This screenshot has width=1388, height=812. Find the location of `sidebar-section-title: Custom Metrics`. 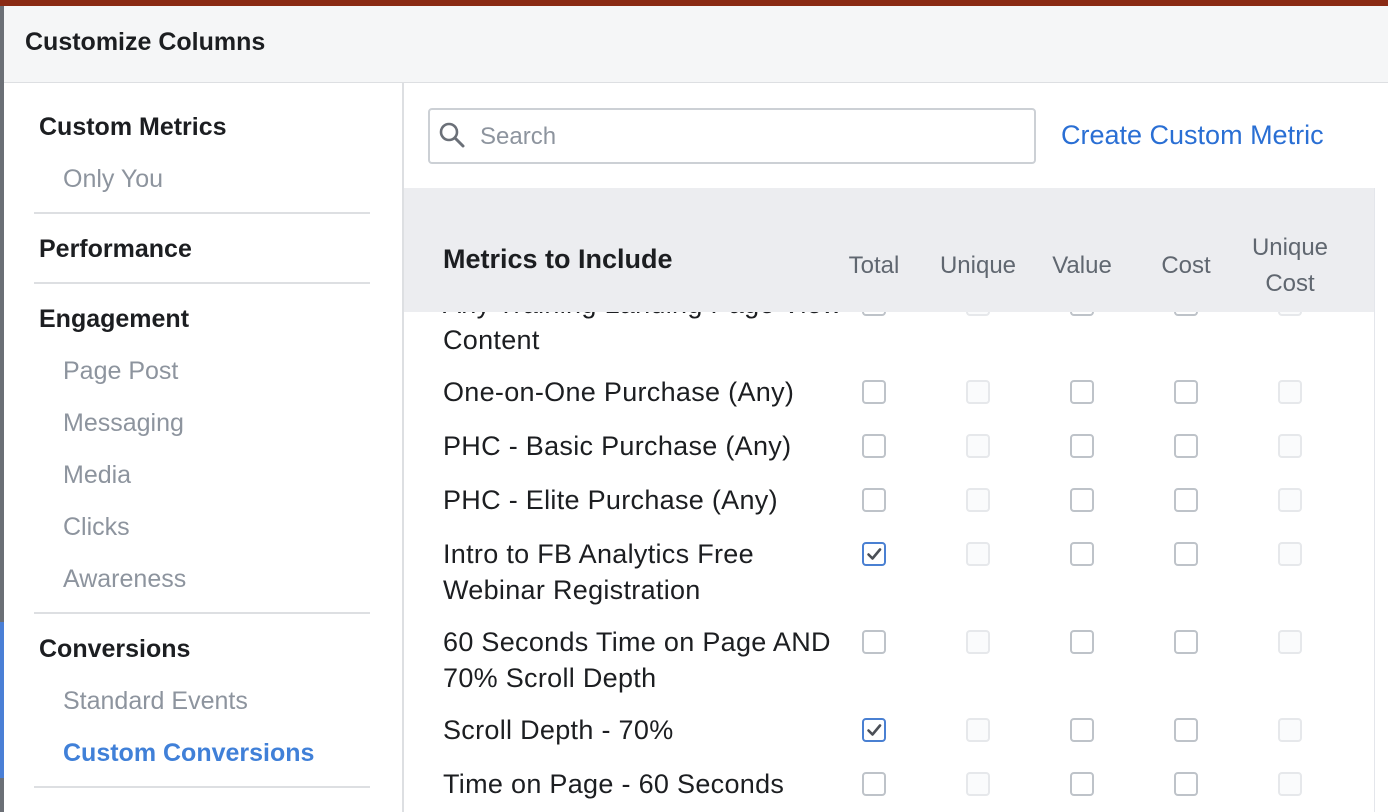

sidebar-section-title: Custom Metrics is located at coordinates (202, 127).